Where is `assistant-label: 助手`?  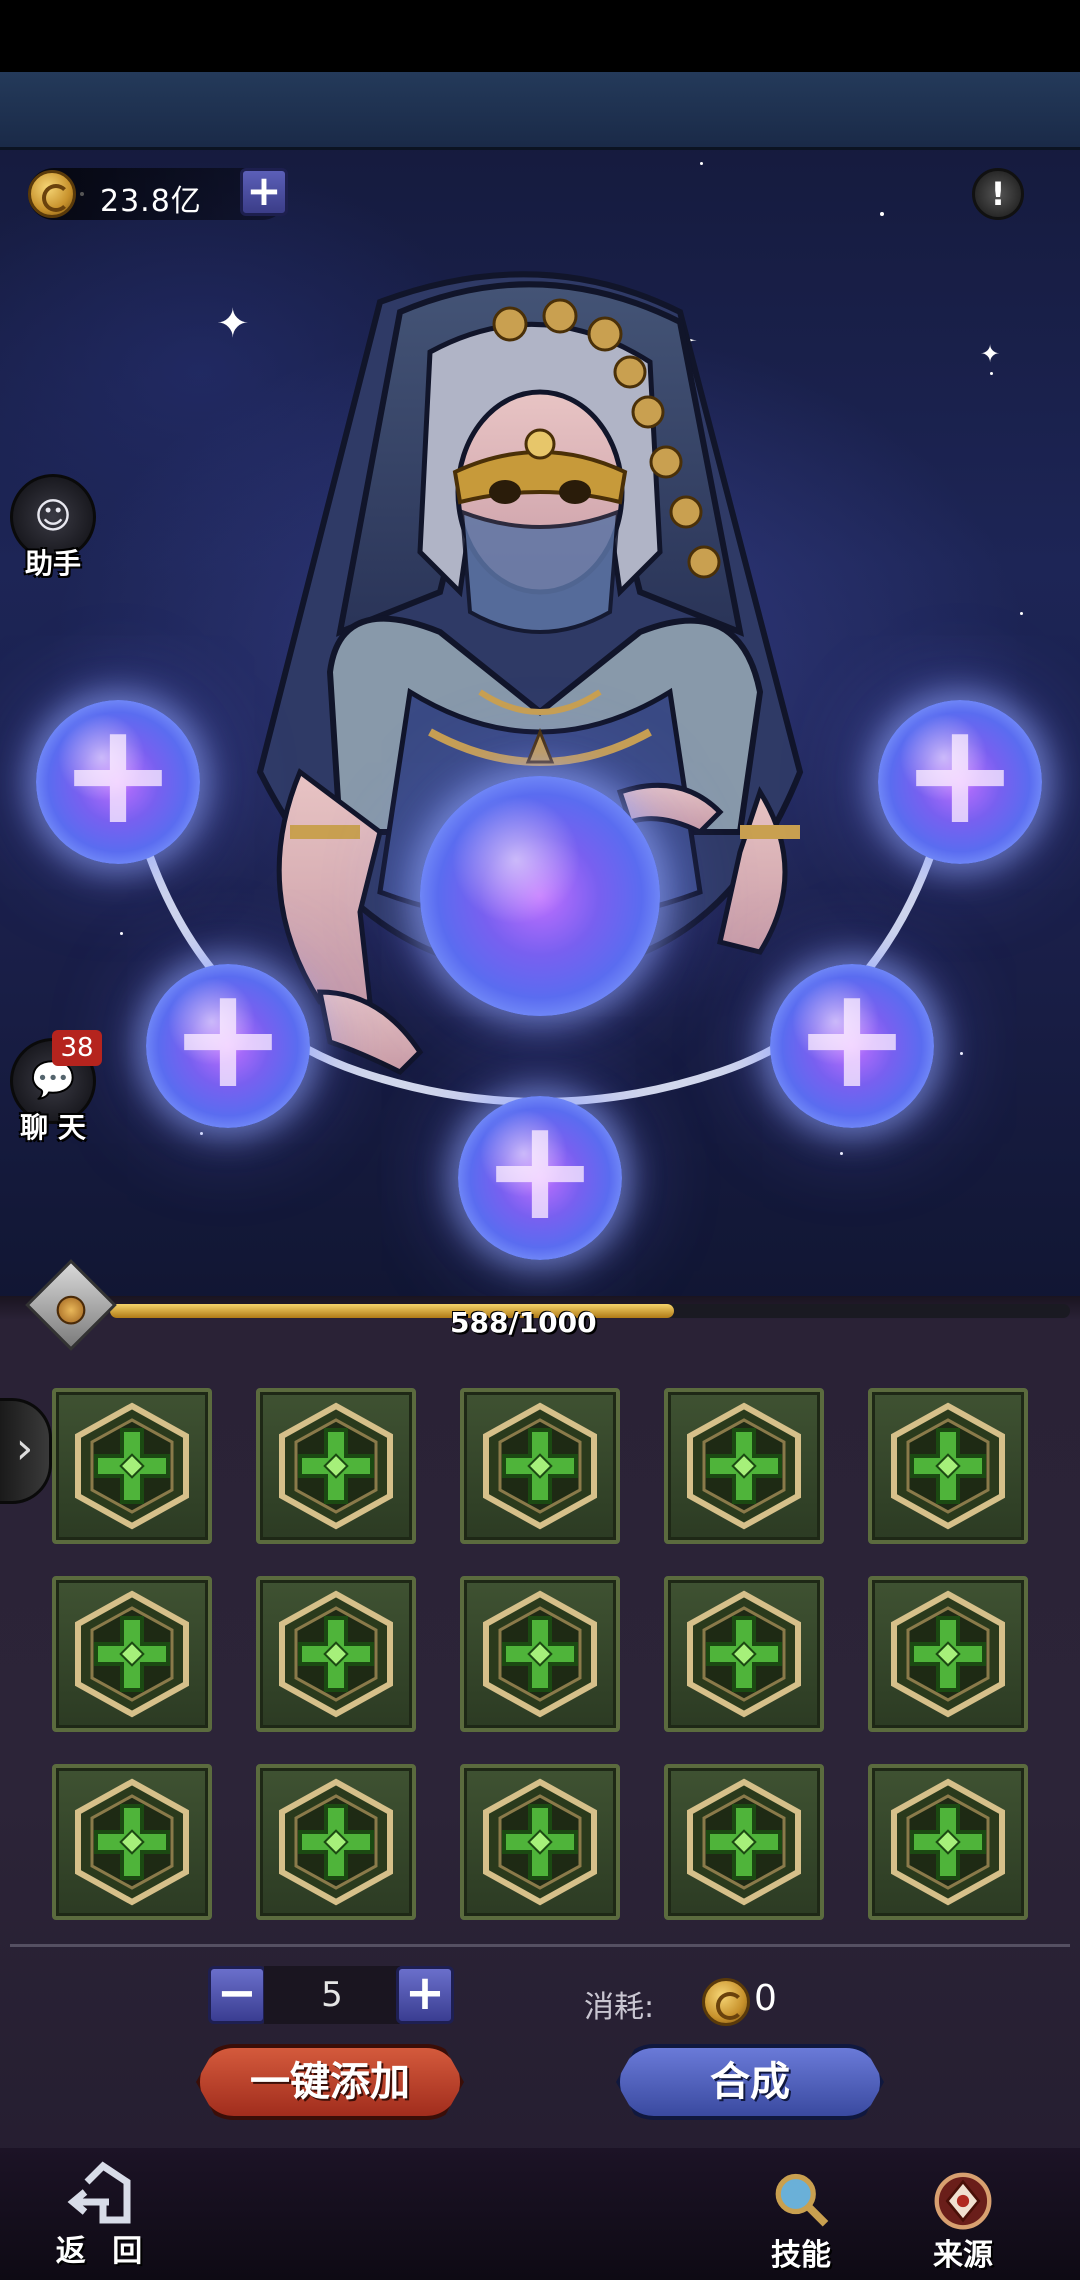
assistant-label: 助手 is located at coordinates (52, 563).